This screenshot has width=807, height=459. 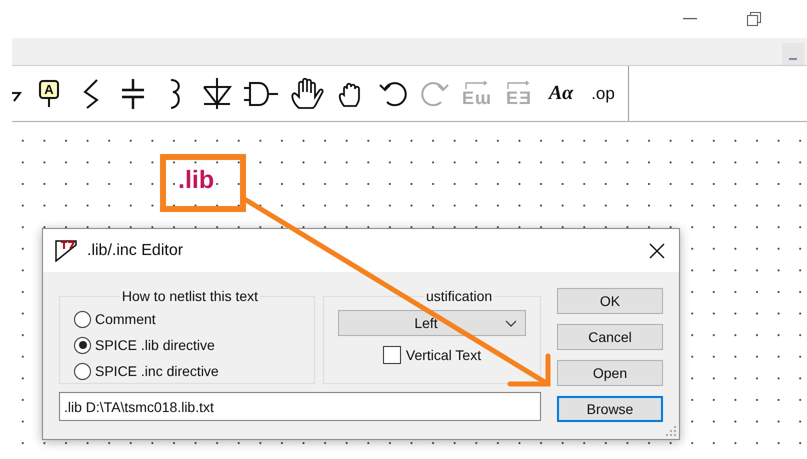 What do you see at coordinates (261, 93) in the screenshot?
I see `and-gate-icon` at bounding box center [261, 93].